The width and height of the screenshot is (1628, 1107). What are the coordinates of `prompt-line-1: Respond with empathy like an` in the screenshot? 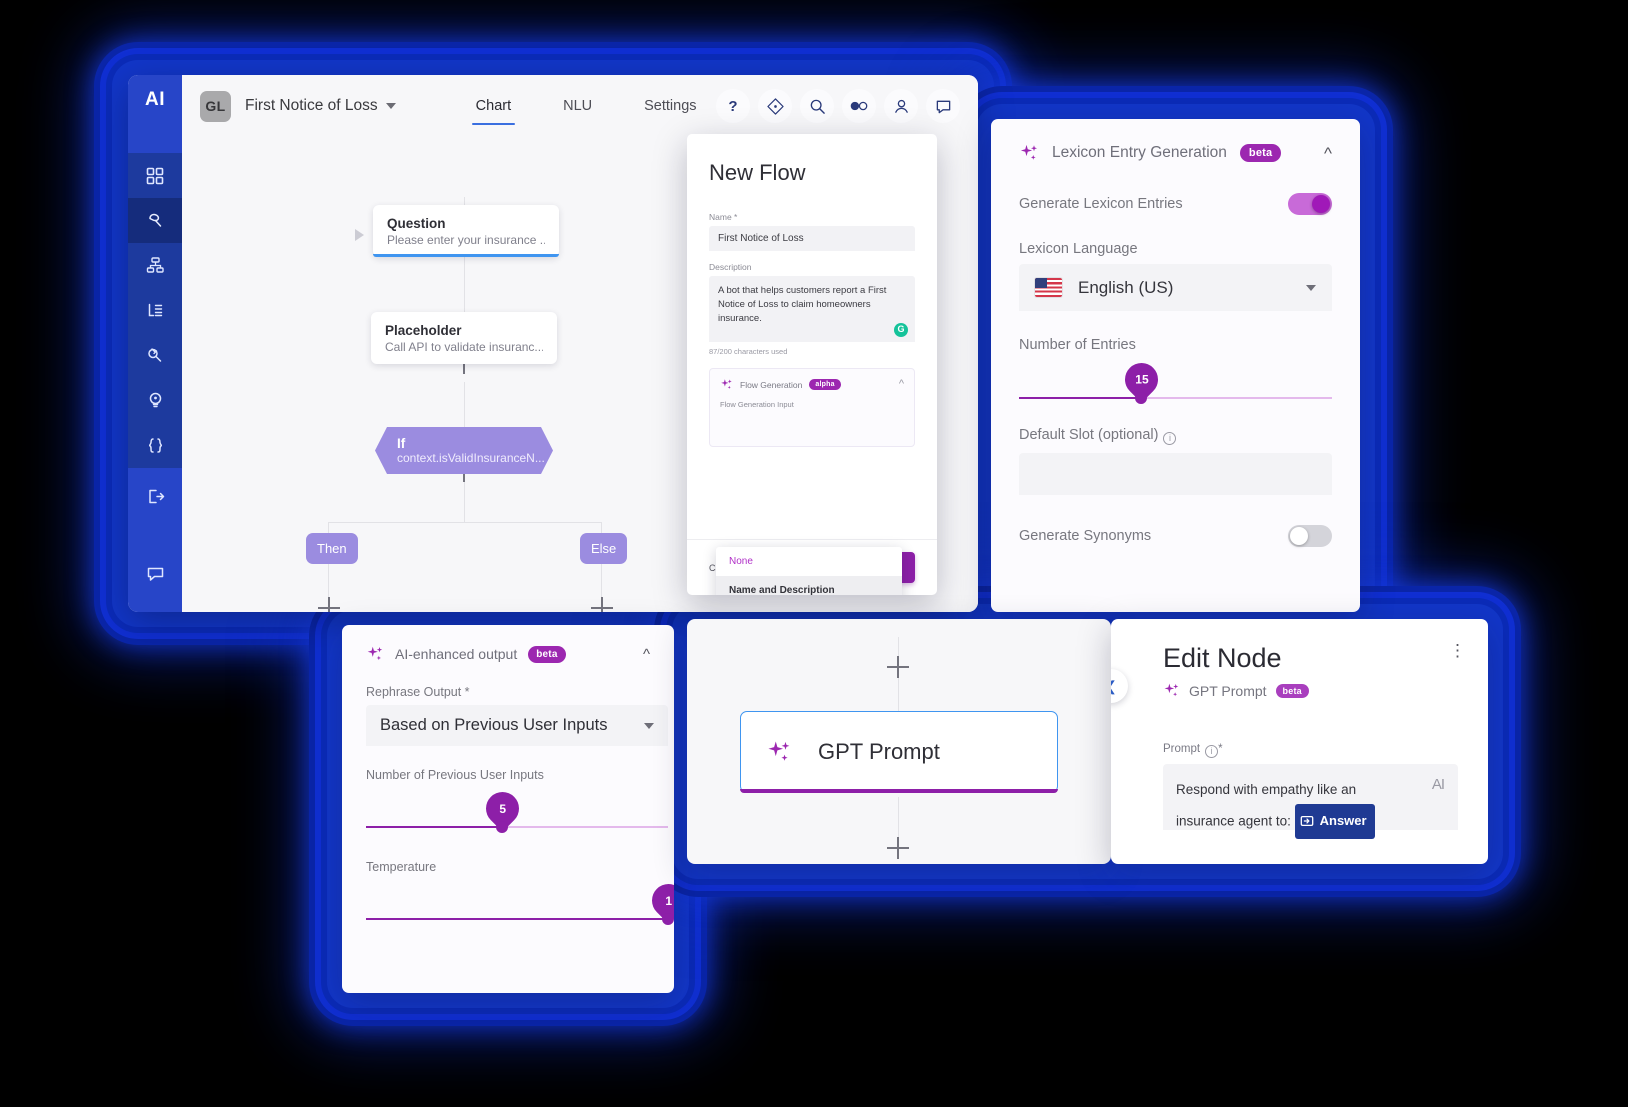 It's located at (1266, 789).